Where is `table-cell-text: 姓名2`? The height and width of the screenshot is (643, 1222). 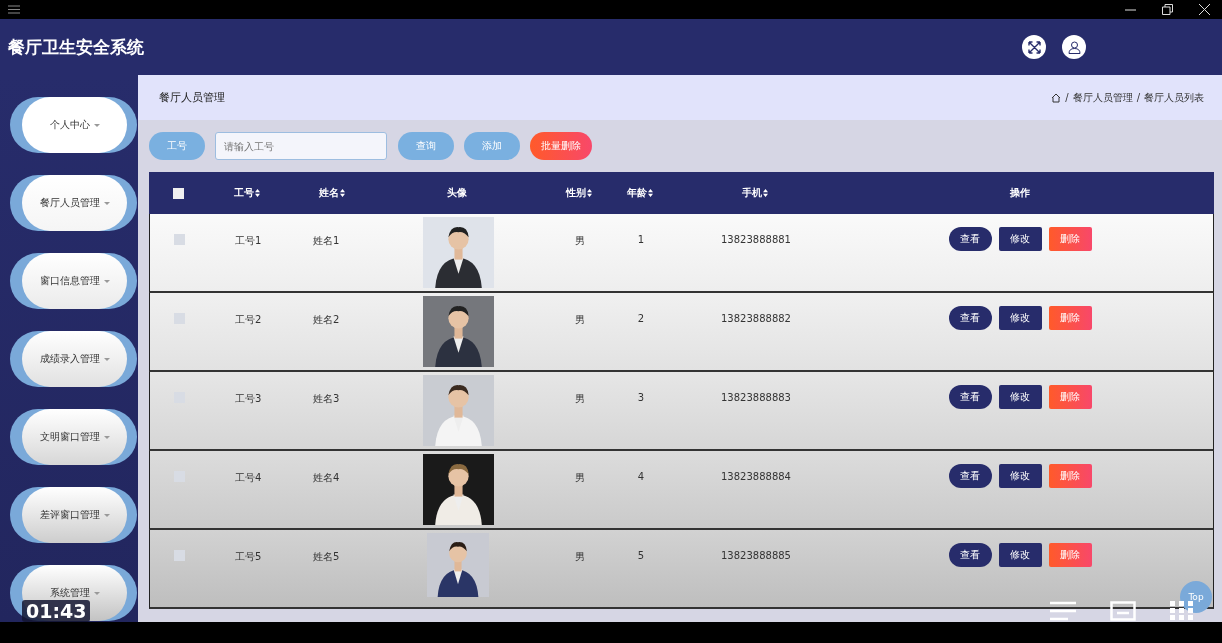
table-cell-text: 姓名2 is located at coordinates (326, 320).